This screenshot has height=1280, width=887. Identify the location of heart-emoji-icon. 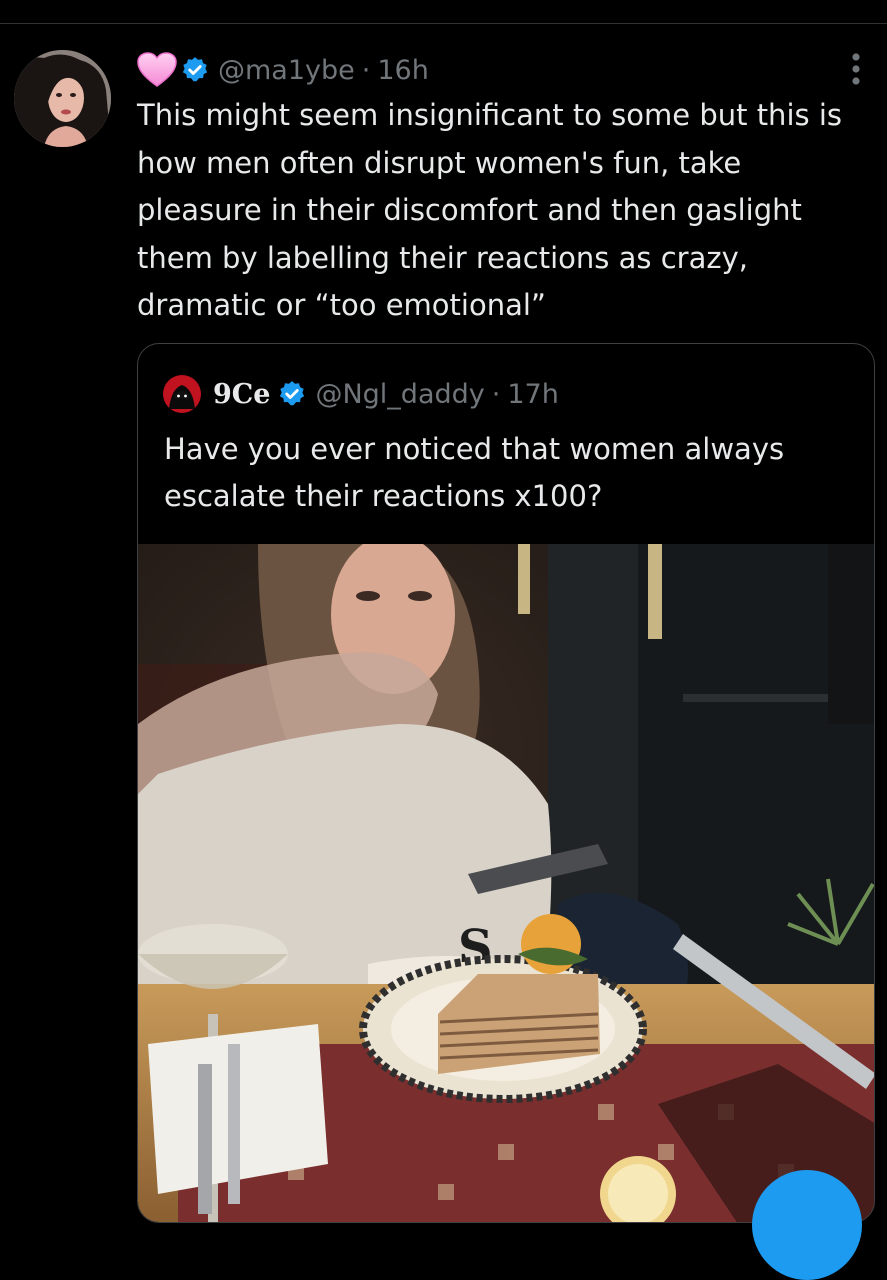
(157, 69).